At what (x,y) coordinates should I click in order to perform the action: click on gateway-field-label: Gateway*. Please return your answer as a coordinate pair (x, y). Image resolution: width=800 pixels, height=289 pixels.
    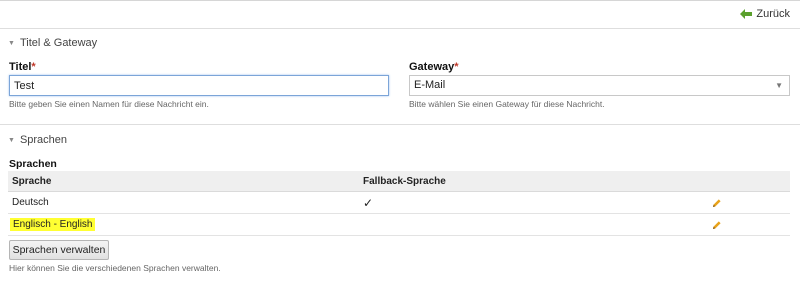
    Looking at the image, I should click on (434, 67).